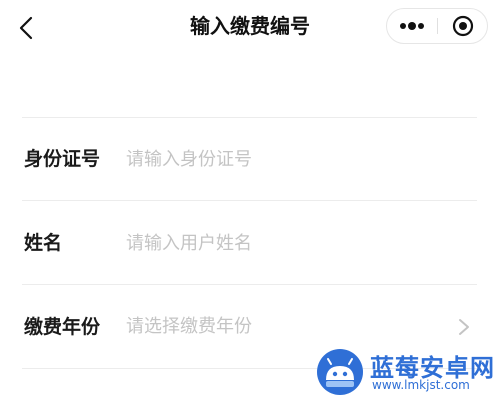 The image size is (500, 400). I want to click on back-button, so click(26, 28).